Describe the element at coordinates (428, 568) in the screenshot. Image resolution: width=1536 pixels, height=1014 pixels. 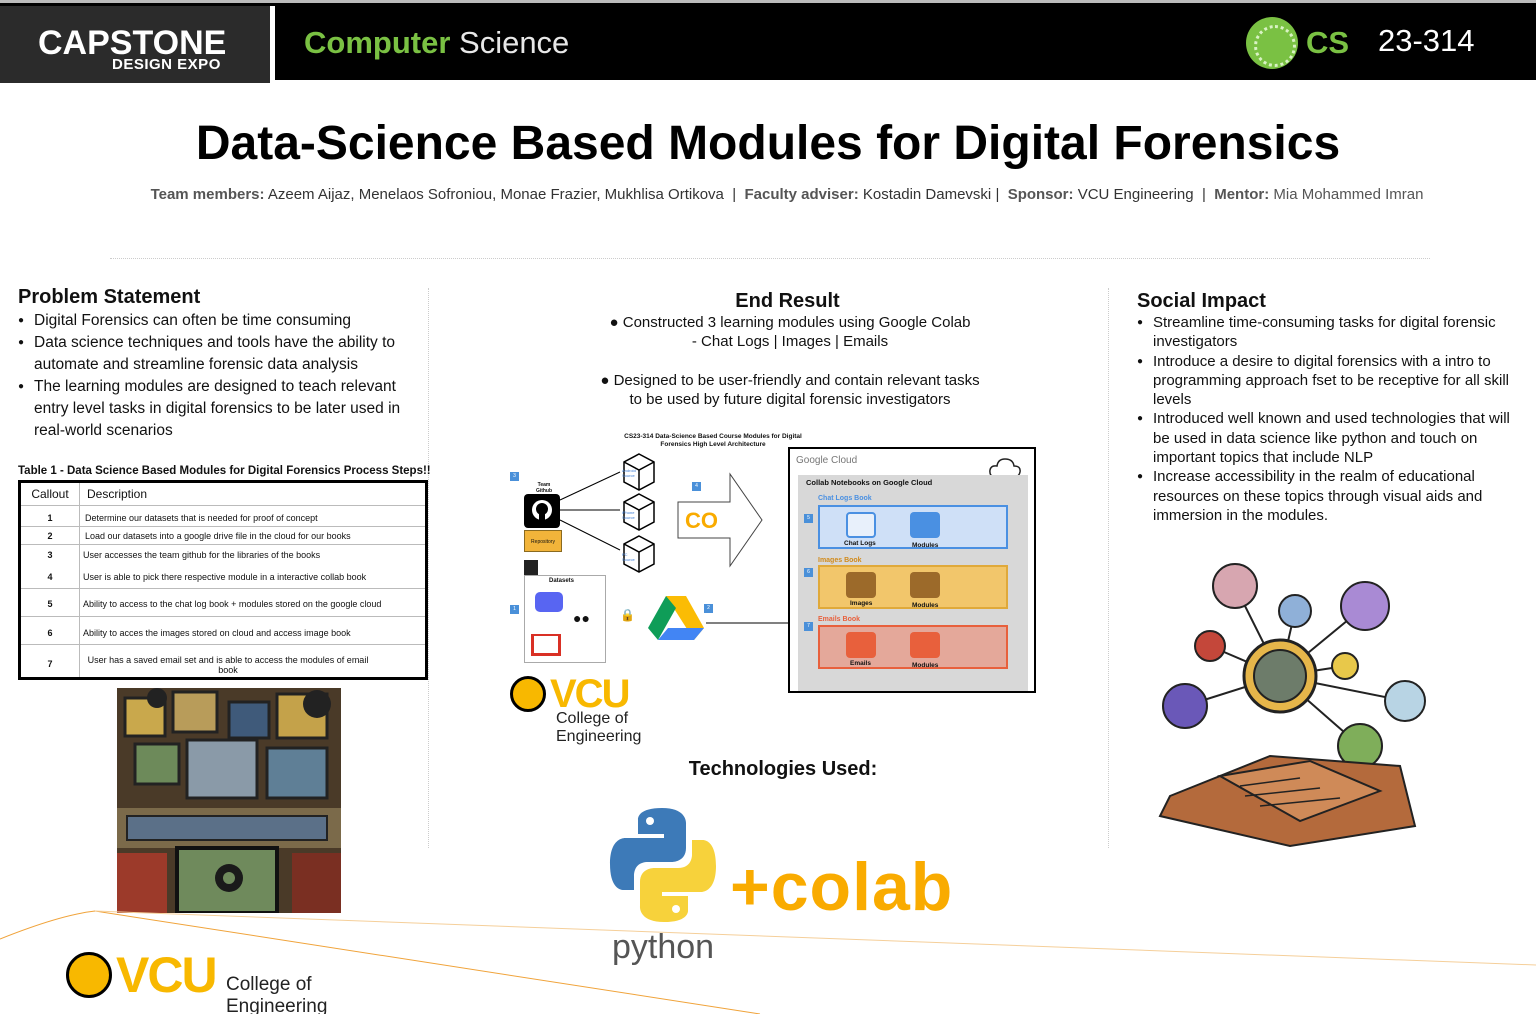
I see `column-divider-left` at that location.